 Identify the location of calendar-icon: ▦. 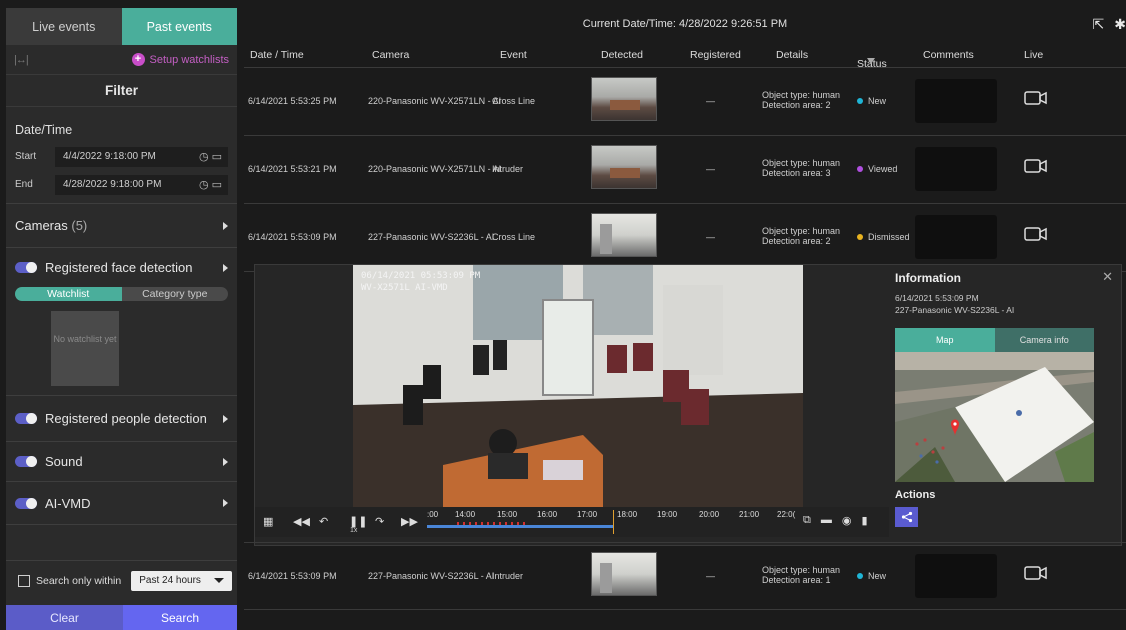
(268, 521).